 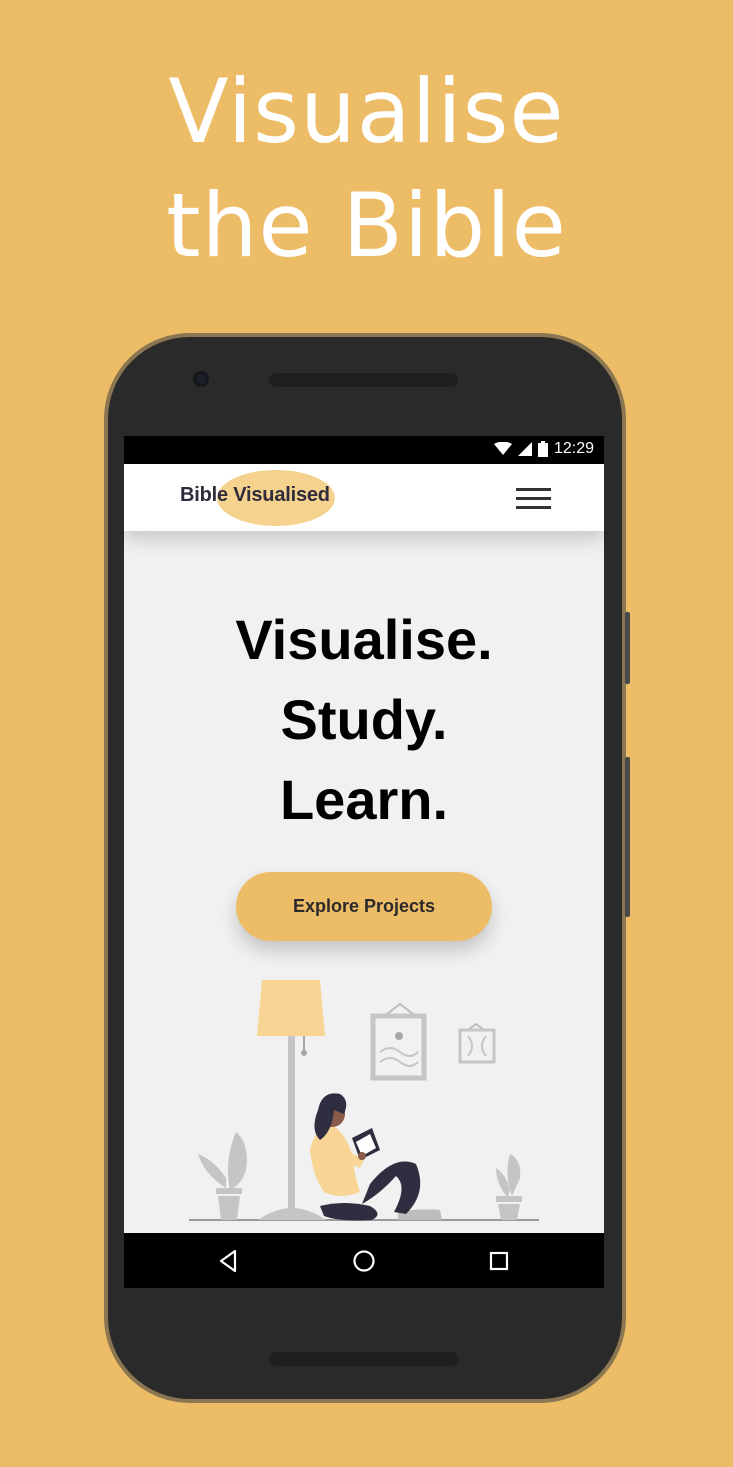 I want to click on left-potted-plant, so click(x=222, y=1176).